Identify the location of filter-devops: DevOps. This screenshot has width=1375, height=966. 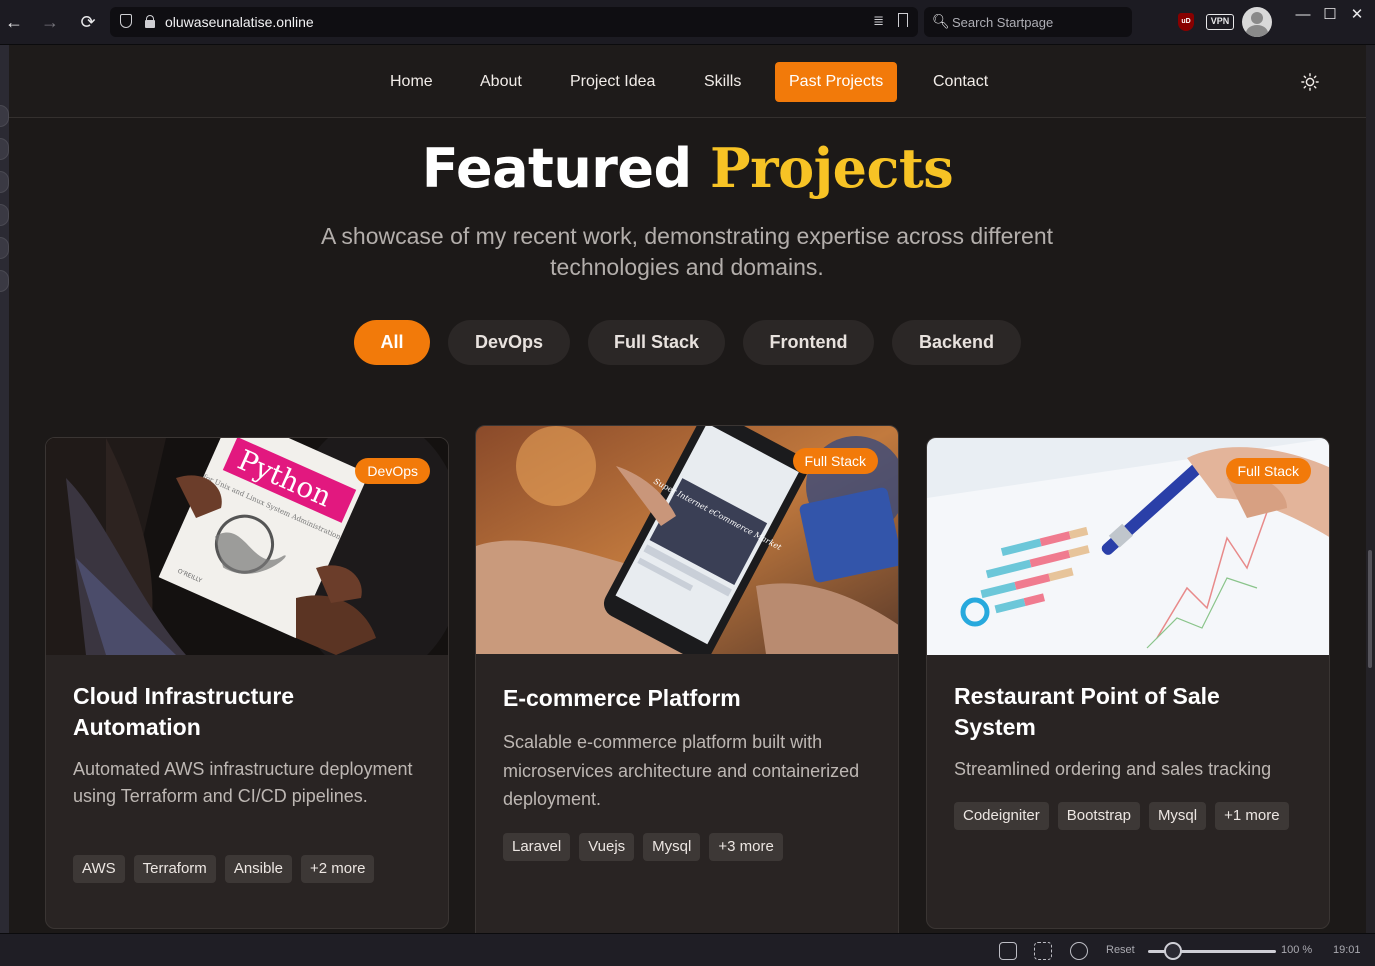
(509, 342).